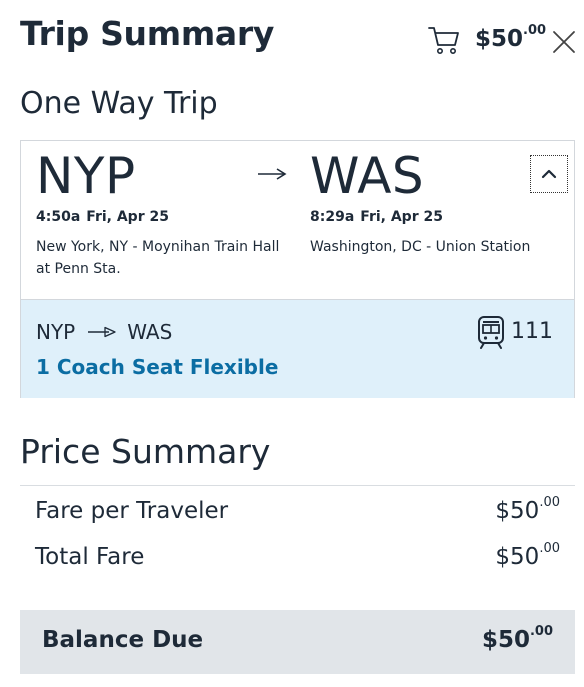  I want to click on arrival-date: Fri, Apr 25, so click(401, 217).